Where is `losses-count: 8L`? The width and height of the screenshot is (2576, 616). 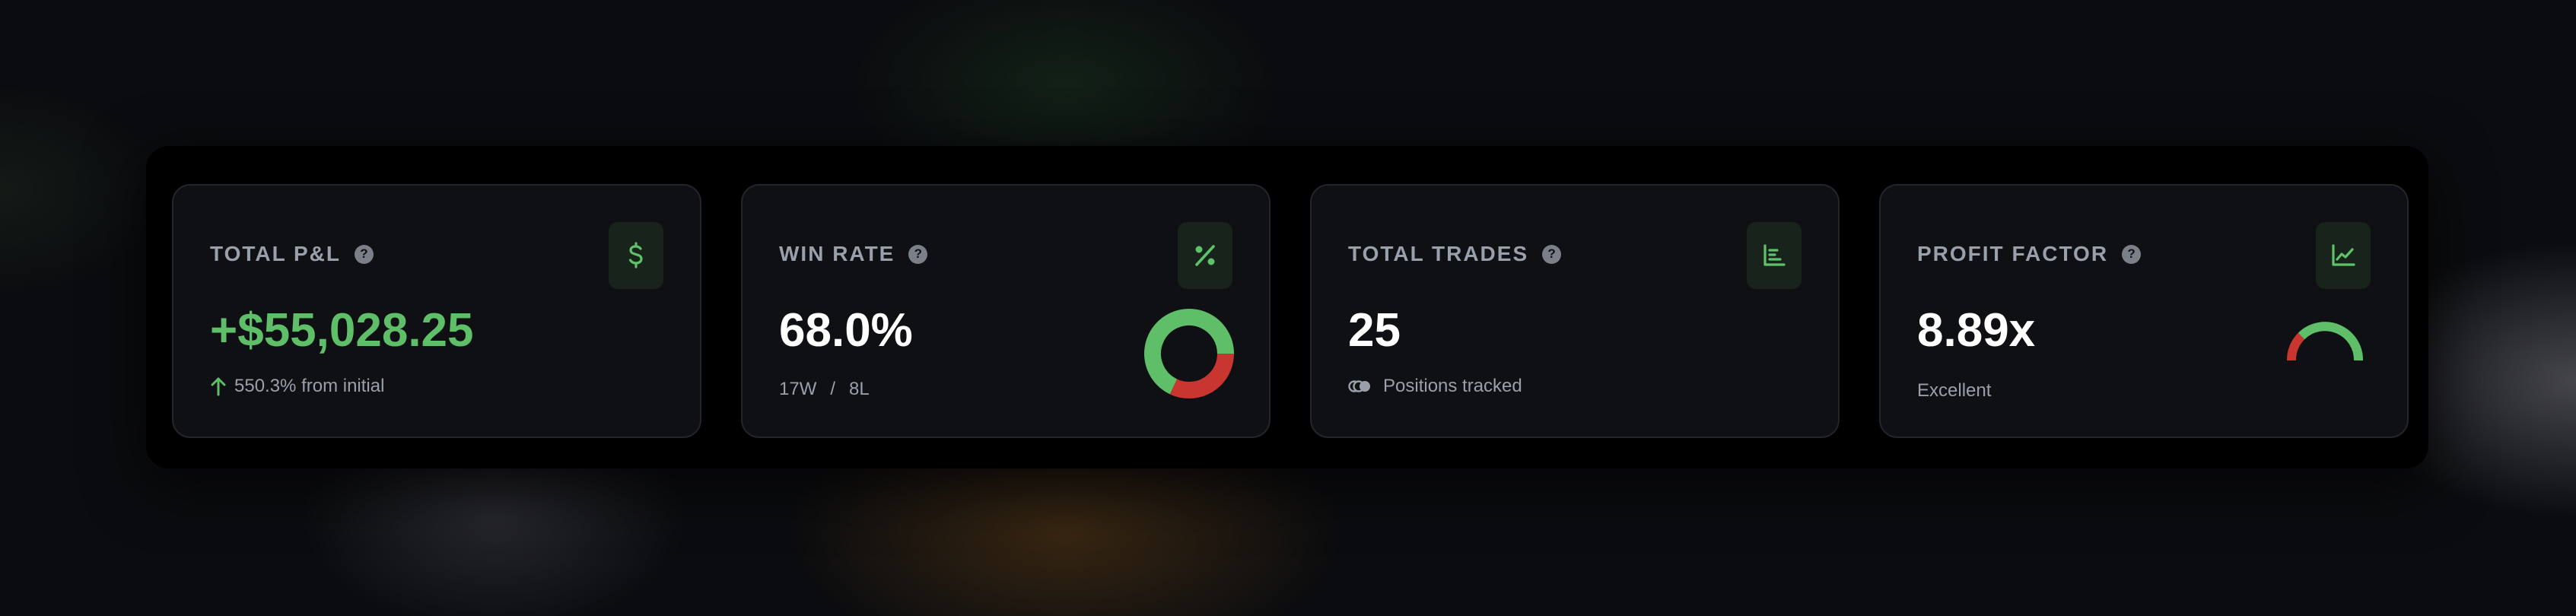
losses-count: 8L is located at coordinates (859, 389).